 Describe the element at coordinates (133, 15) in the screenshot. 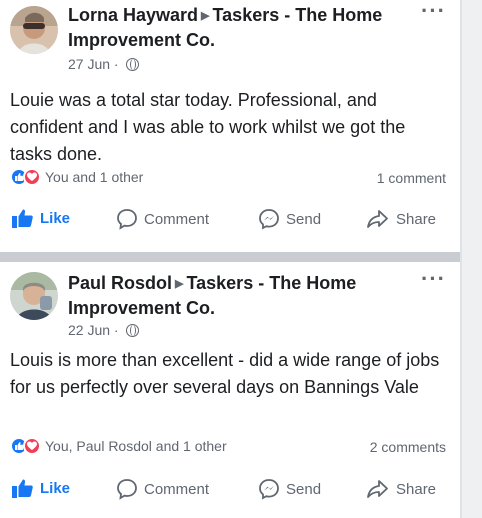

I see `author-name: Lorna Hayward` at that location.